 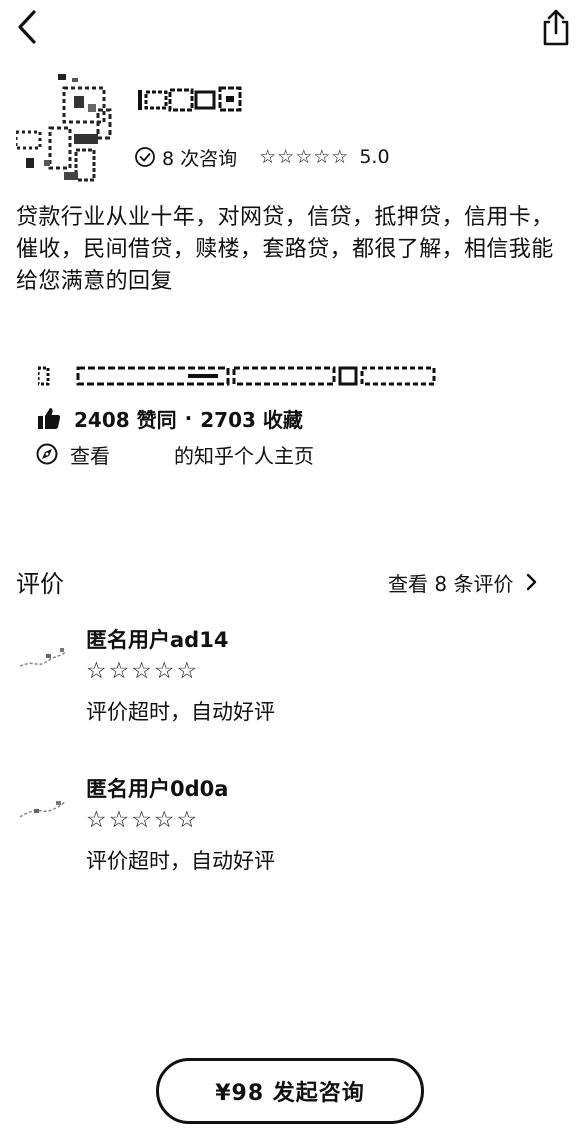 I want to click on consult-stats: 8 次咨询 ☆☆☆☆☆ 5.0, so click(x=262, y=157).